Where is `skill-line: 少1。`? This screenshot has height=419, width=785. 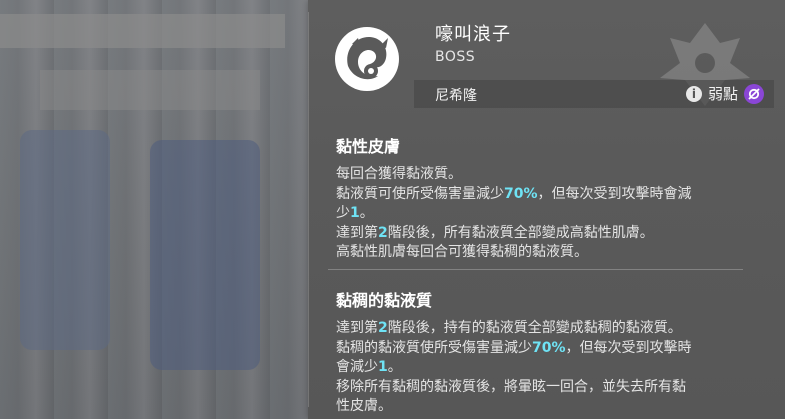
skill-line: 少1。 is located at coordinates (355, 213).